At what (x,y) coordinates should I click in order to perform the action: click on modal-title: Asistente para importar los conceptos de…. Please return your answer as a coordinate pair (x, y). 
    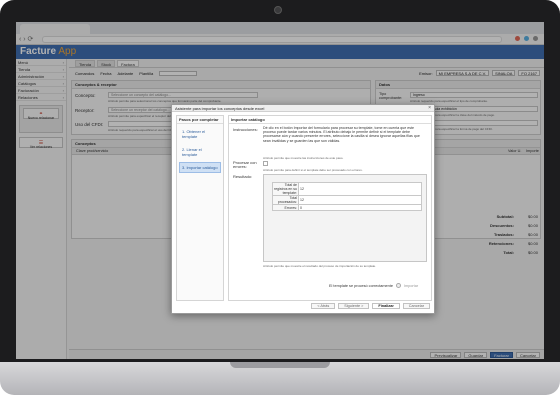
    Looking at the image, I should click on (303, 108).